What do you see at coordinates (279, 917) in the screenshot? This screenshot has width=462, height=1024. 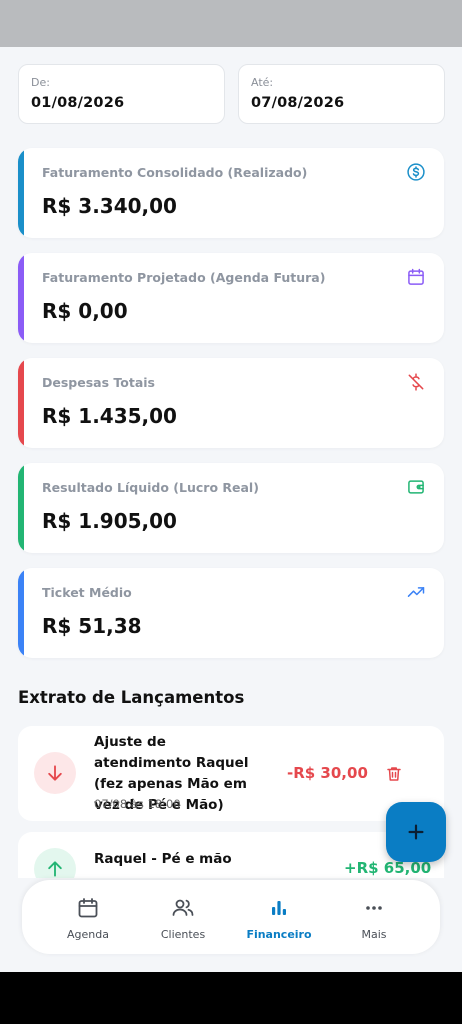 I see `nav-item-financeiro: Financeiro` at bounding box center [279, 917].